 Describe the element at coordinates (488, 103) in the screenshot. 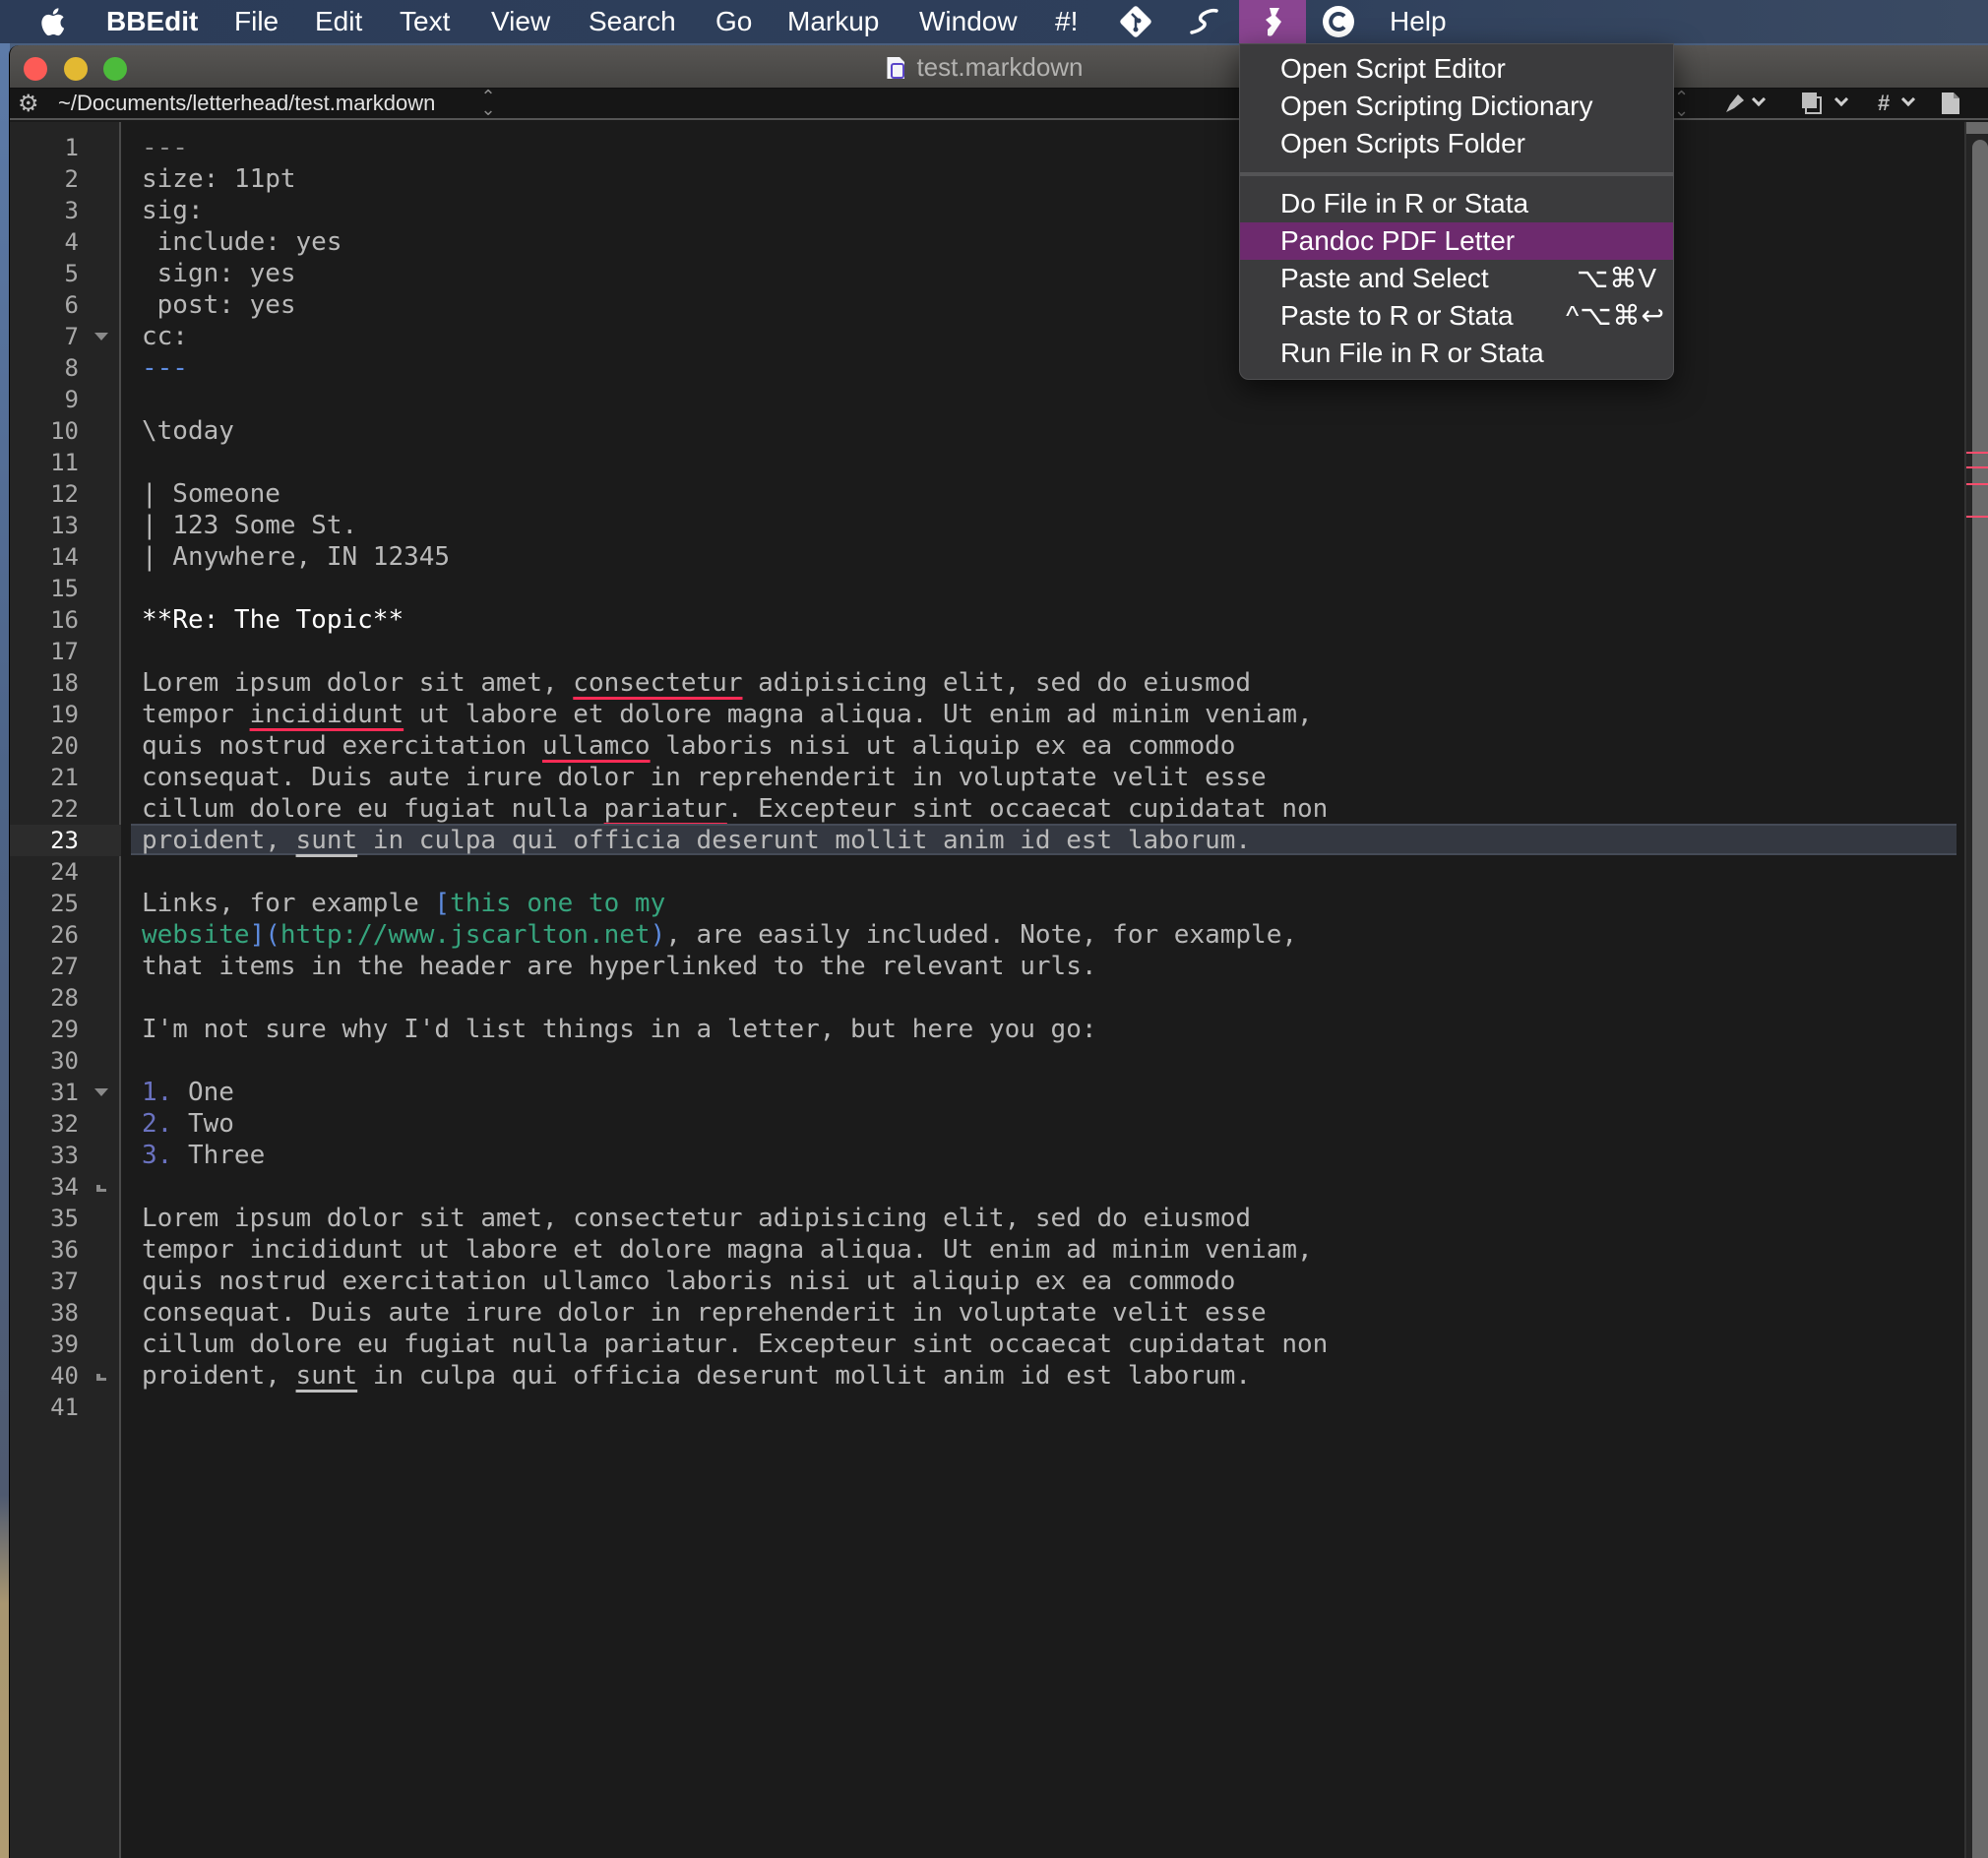

I see `updown-icon: ⌃ ⌄` at that location.